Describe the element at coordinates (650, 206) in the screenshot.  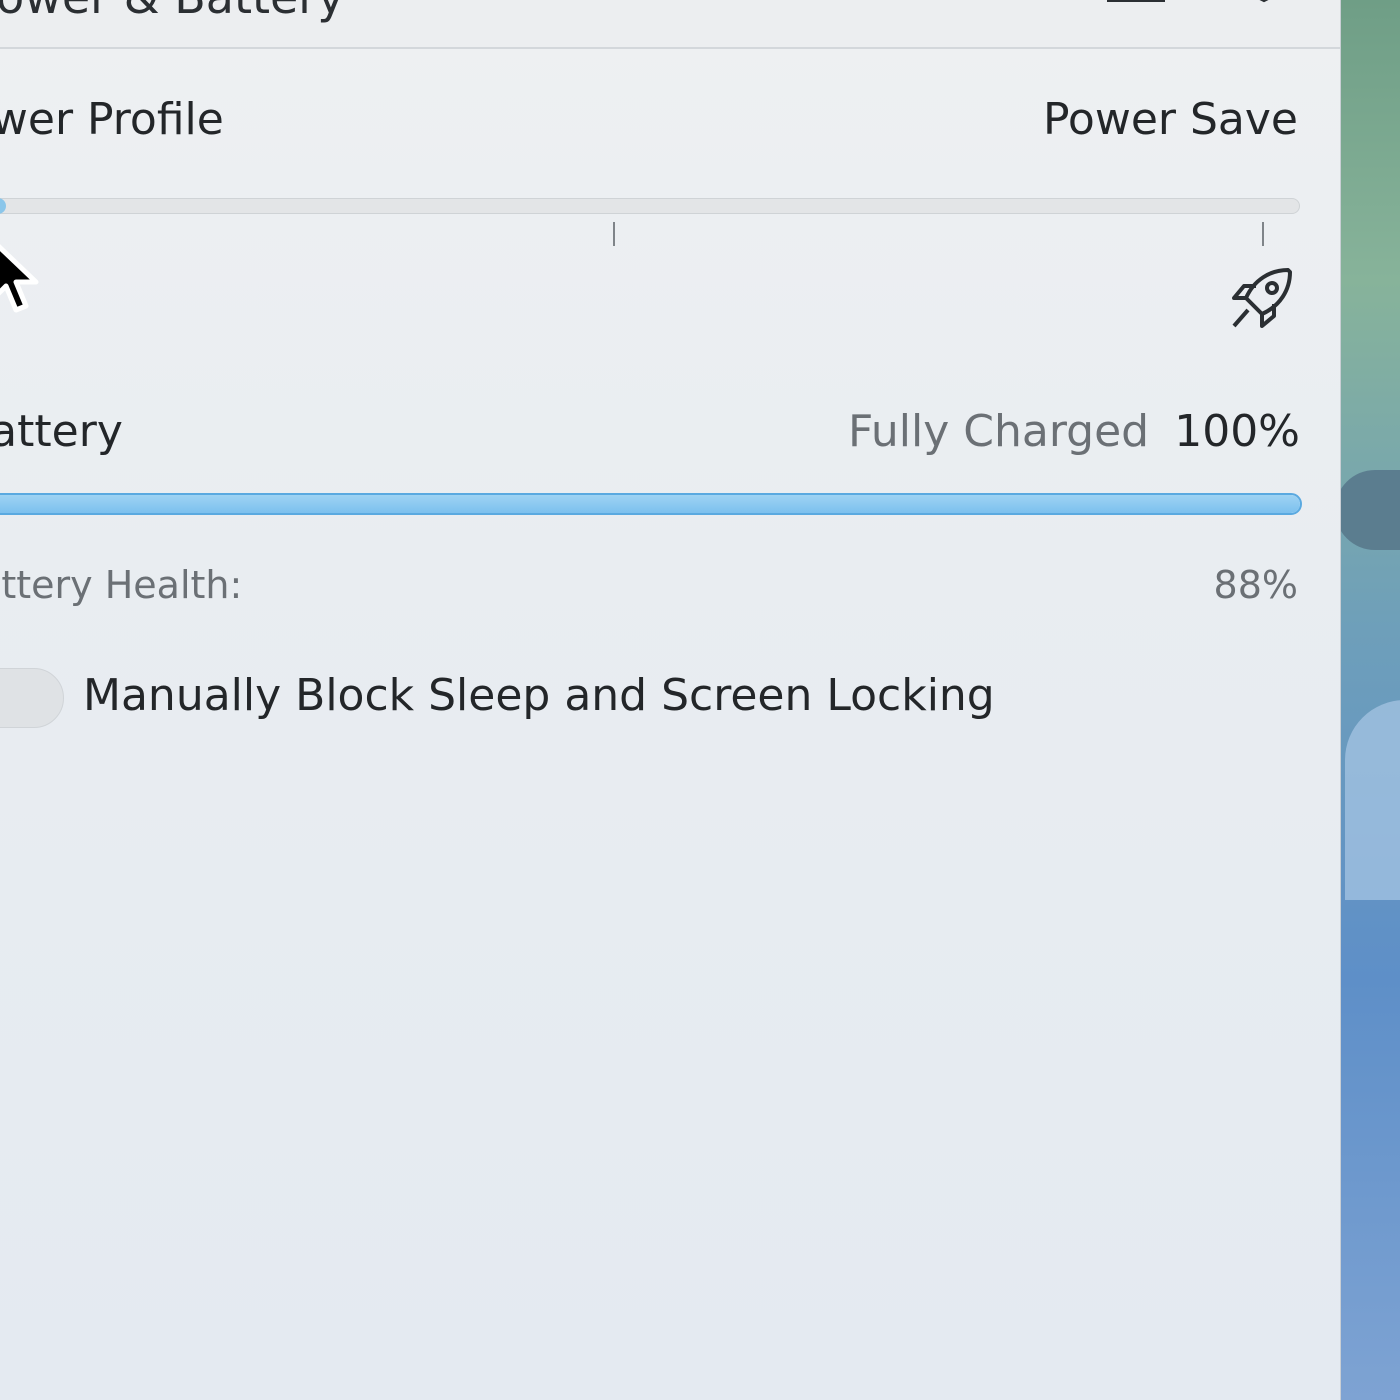
I see `power-profile-slider` at that location.